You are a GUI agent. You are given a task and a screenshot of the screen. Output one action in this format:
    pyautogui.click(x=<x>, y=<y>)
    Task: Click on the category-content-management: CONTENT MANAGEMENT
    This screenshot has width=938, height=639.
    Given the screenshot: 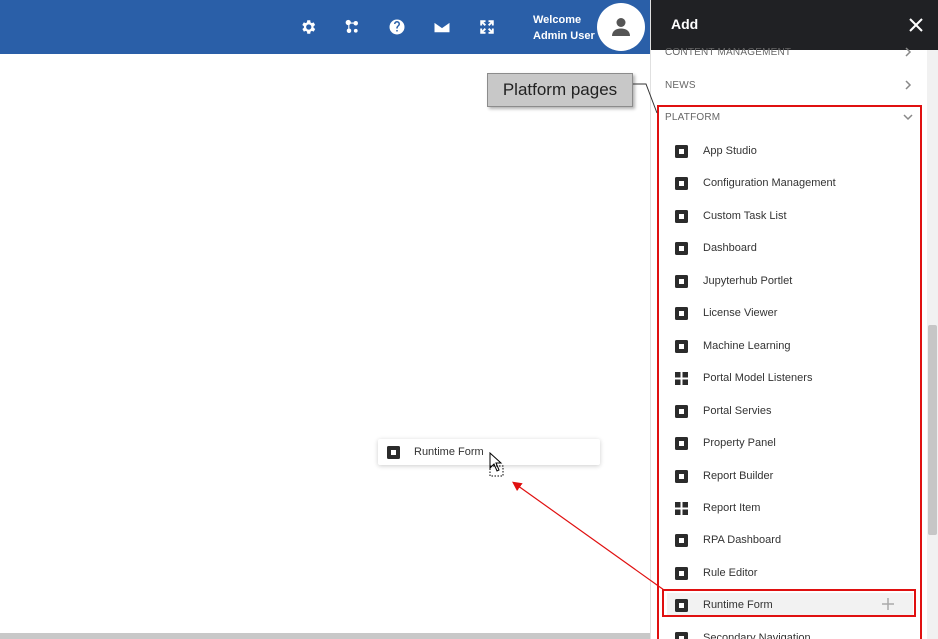 What is the action you would take?
    pyautogui.click(x=790, y=57)
    